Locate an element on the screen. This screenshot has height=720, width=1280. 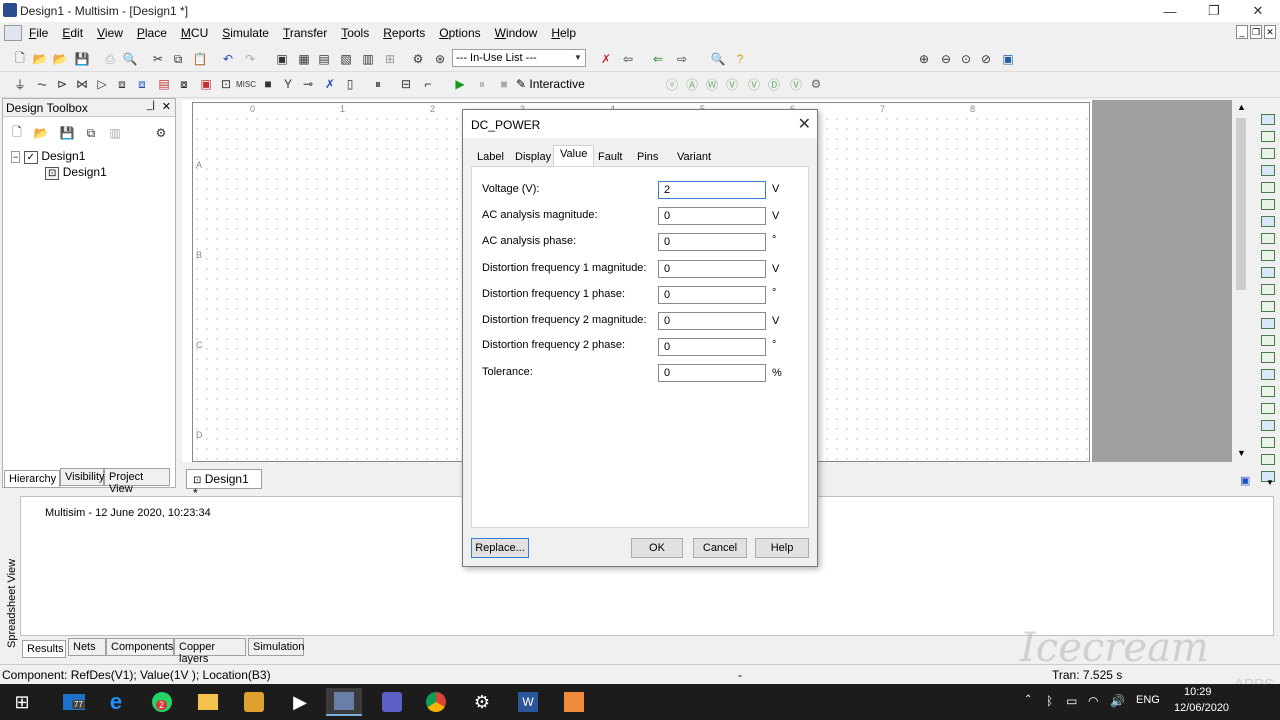
interactive-mode-label: ✎ Interactive is located at coordinates (550, 84).